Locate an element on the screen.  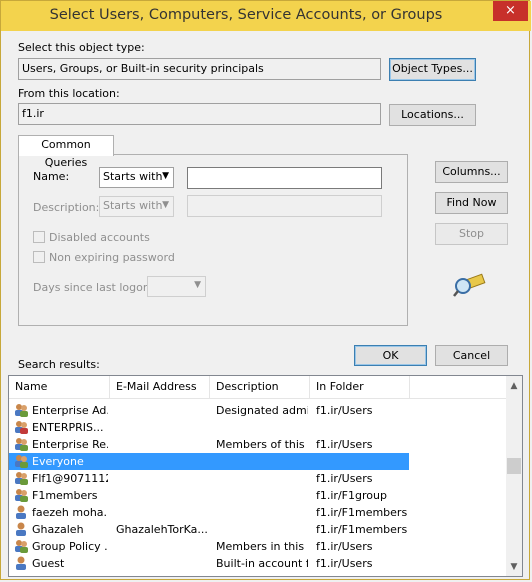
scroll-thumb is located at coordinates (514, 466).